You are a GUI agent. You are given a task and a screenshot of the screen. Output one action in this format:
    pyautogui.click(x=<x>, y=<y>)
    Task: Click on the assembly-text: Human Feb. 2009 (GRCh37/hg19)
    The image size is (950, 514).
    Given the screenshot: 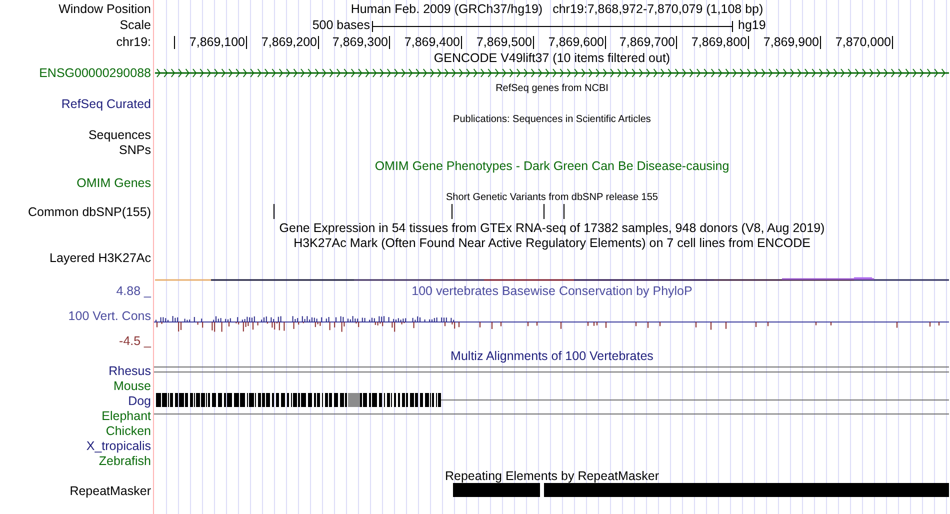 What is the action you would take?
    pyautogui.click(x=446, y=9)
    